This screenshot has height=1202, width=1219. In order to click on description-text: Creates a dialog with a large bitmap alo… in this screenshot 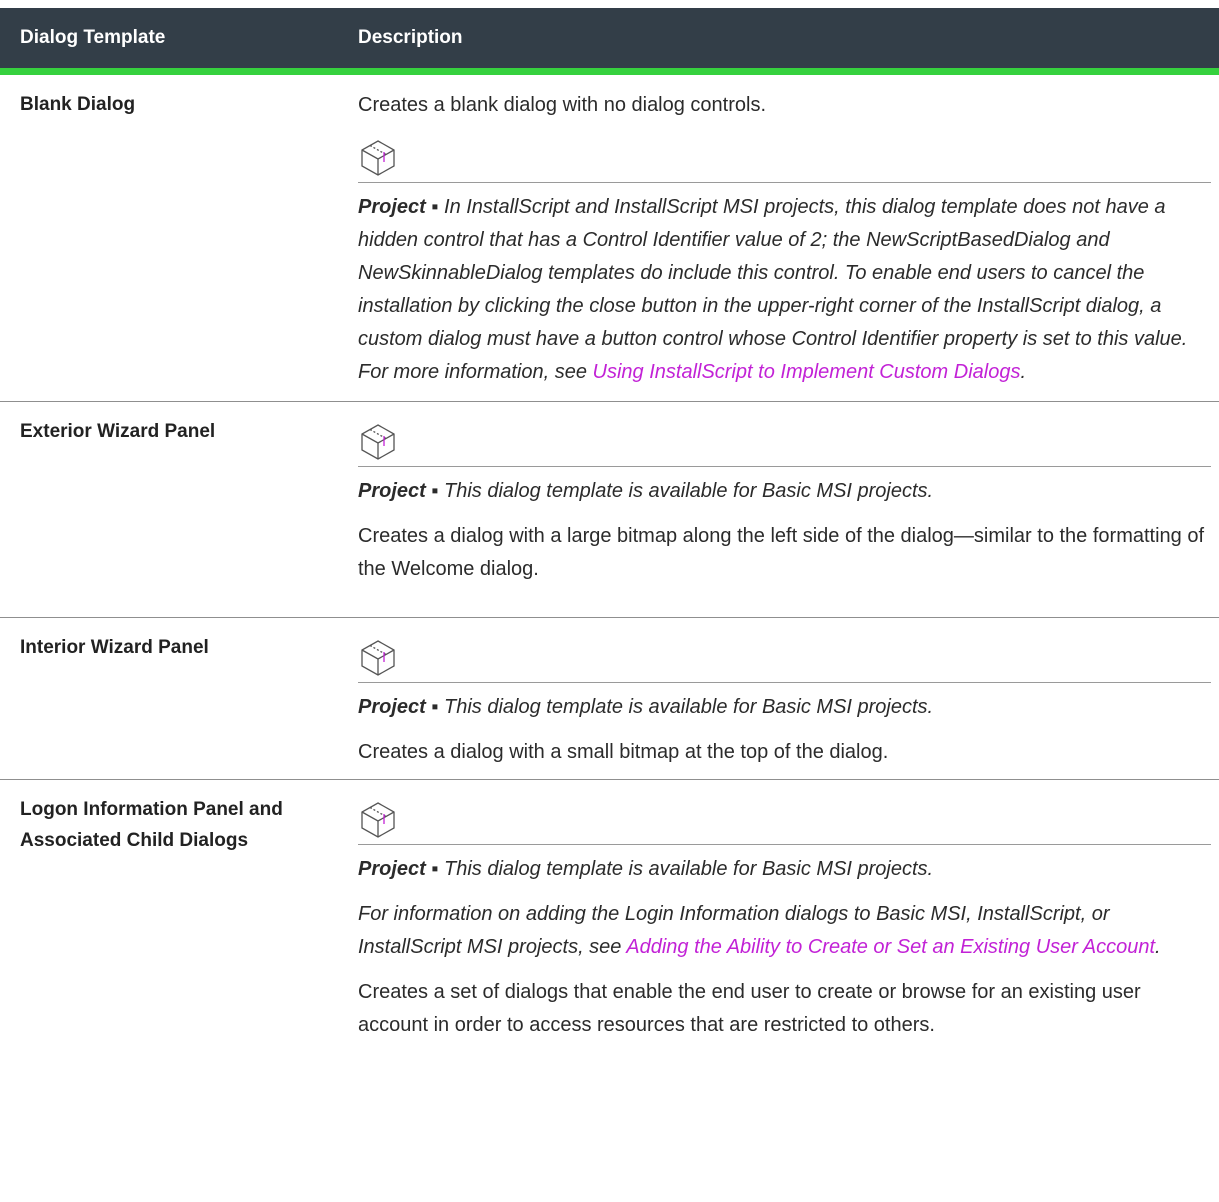, I will do `click(781, 552)`.